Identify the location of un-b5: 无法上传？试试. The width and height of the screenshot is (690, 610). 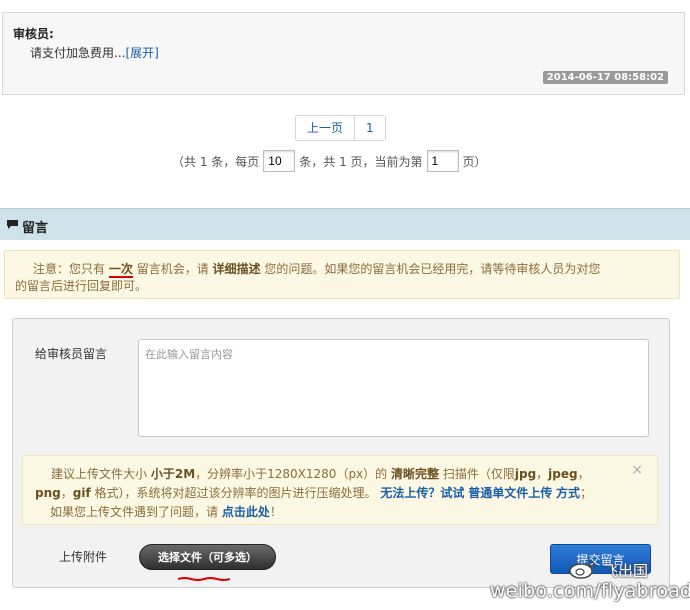
(422, 493).